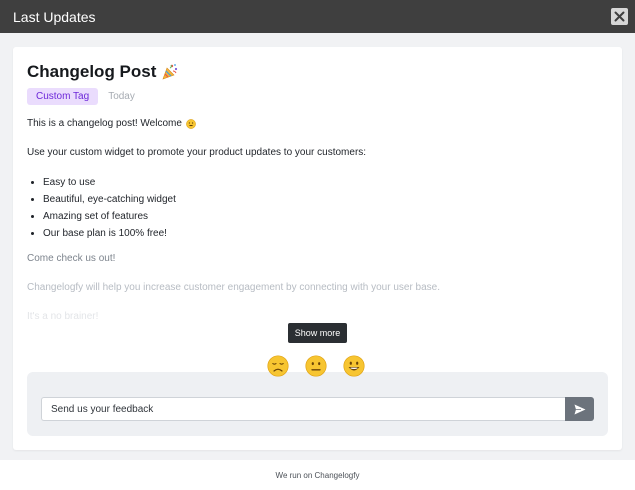 This screenshot has width=635, height=490. I want to click on send-icon, so click(579, 409).